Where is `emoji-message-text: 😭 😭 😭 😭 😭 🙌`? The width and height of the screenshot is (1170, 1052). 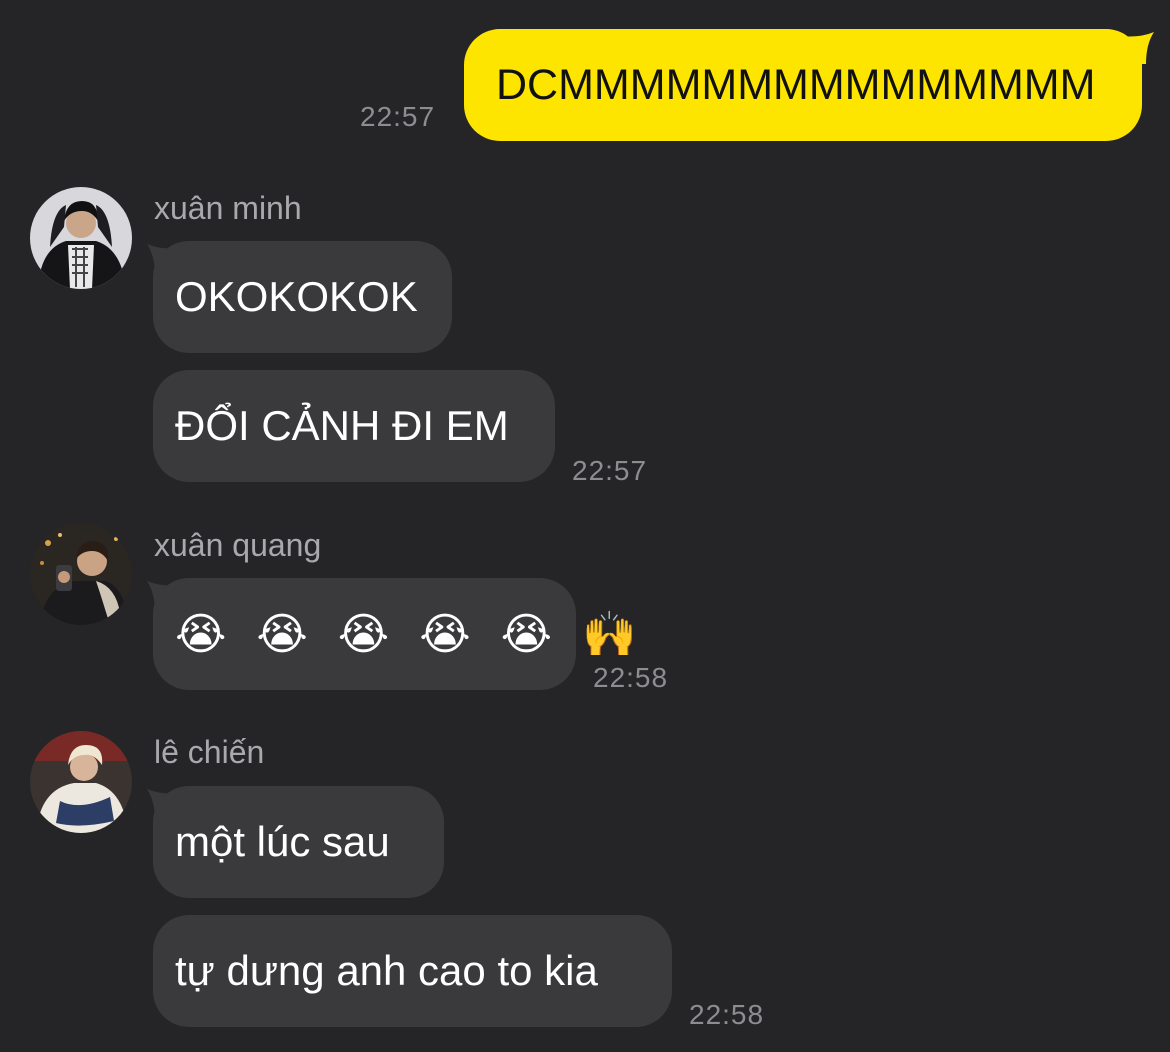
emoji-message-text: 😭 😭 😭 😭 😭 🙌 is located at coordinates (410, 634).